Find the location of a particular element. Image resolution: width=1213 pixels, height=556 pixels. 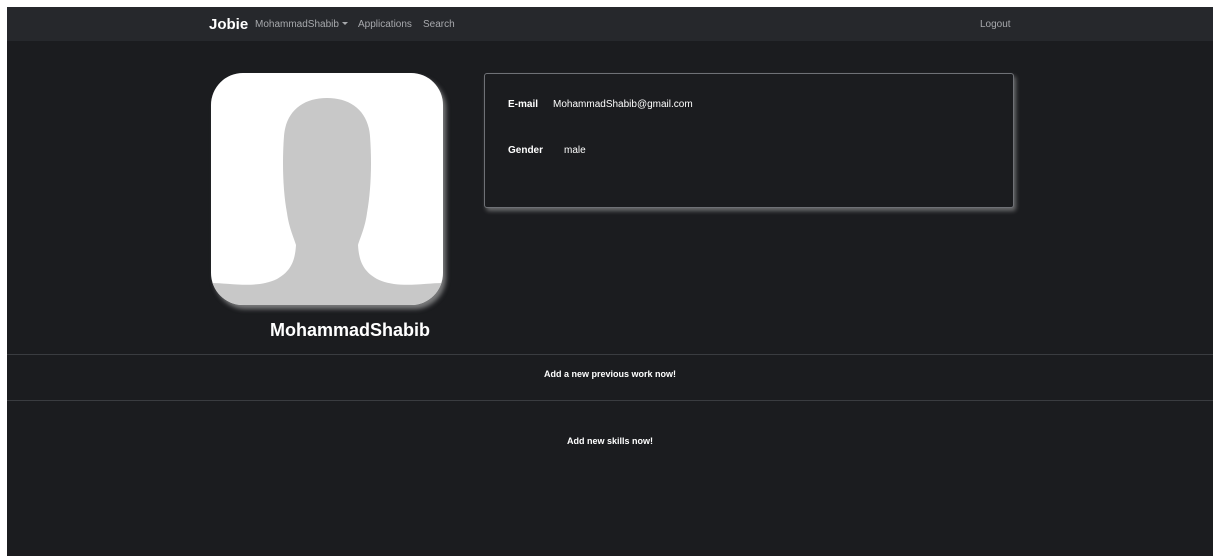

email-value: MohammadShabib@gmail.com is located at coordinates (623, 104).